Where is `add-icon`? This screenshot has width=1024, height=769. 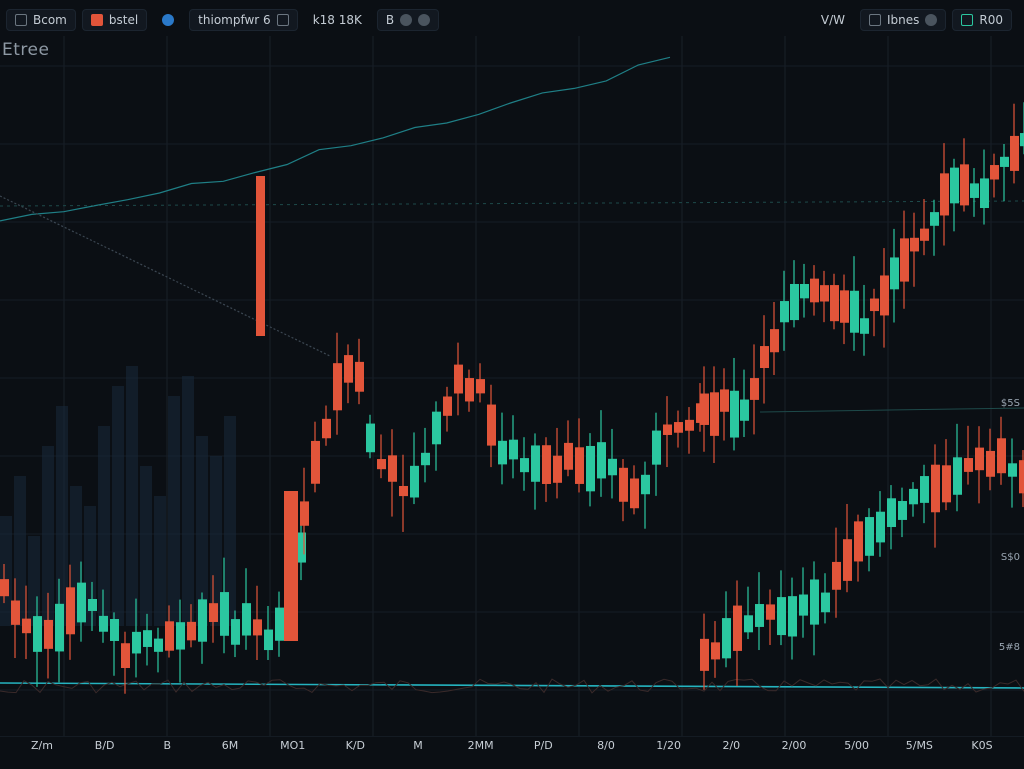
add-icon is located at coordinates (967, 20).